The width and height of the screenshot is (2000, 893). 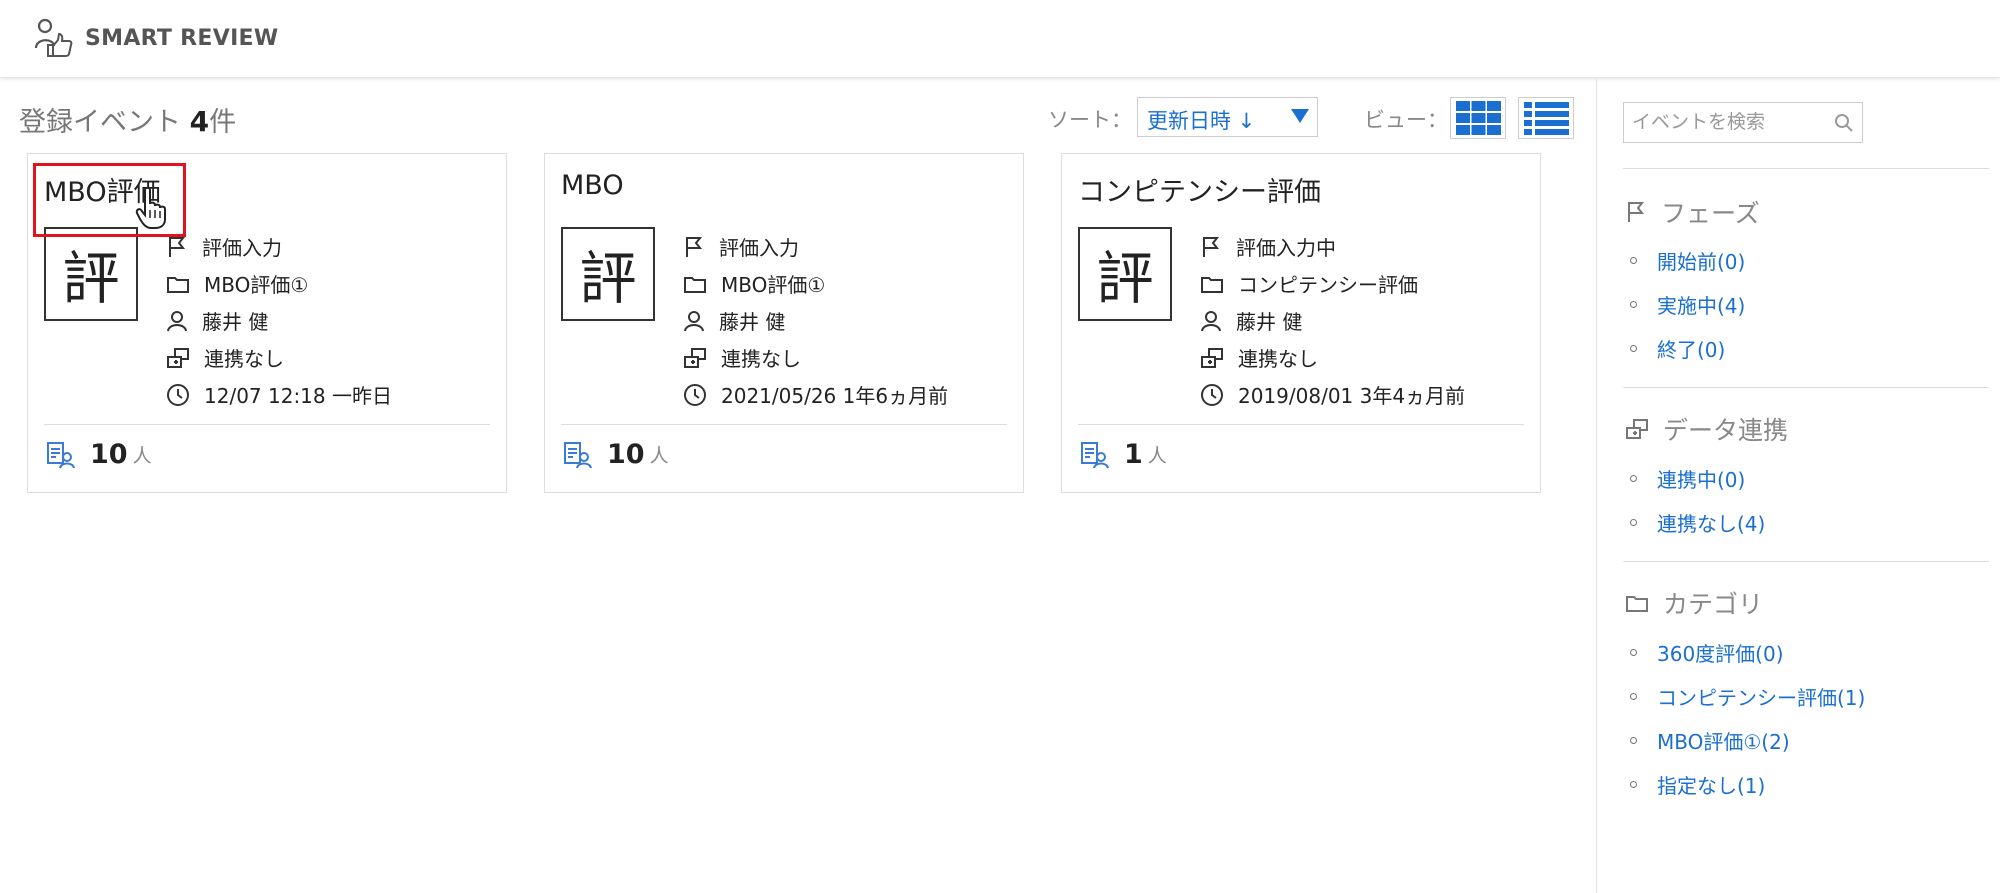 I want to click on event-title: MBO, so click(x=592, y=185).